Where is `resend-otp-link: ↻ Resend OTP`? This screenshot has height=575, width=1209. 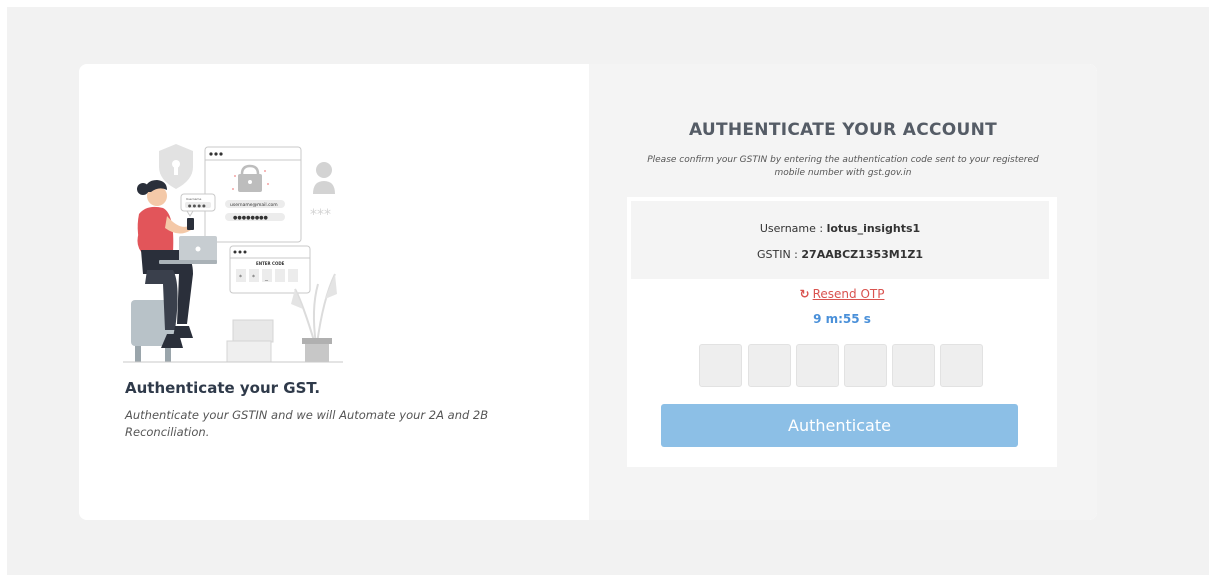
resend-otp-link: ↻ Resend OTP is located at coordinates (842, 294).